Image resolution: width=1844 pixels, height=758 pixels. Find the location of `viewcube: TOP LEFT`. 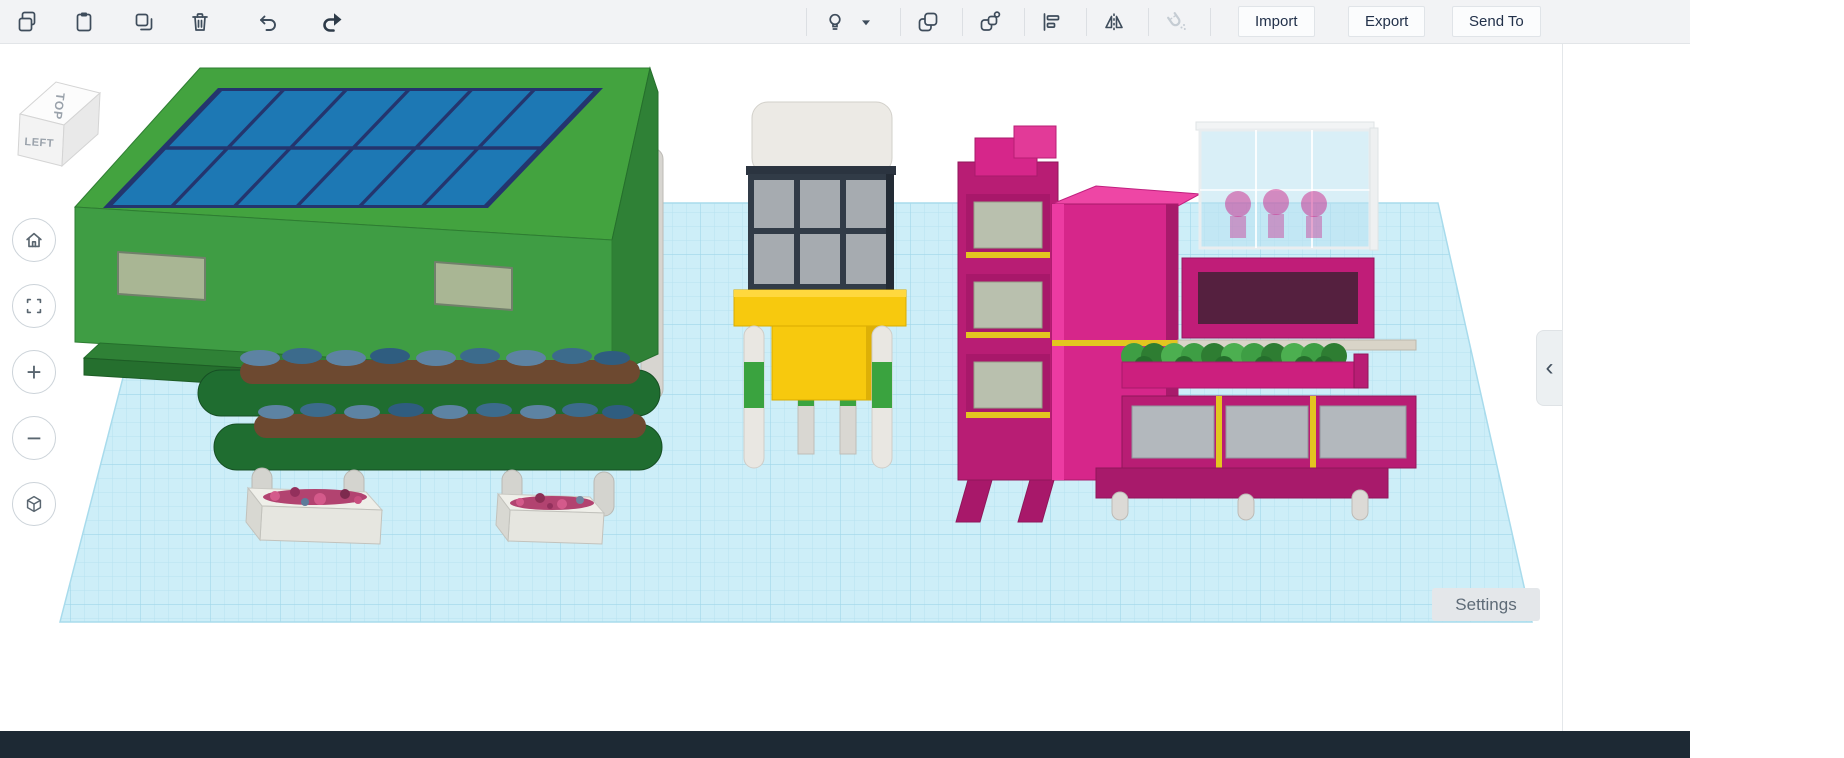

viewcube: TOP LEFT is located at coordinates (63, 128).